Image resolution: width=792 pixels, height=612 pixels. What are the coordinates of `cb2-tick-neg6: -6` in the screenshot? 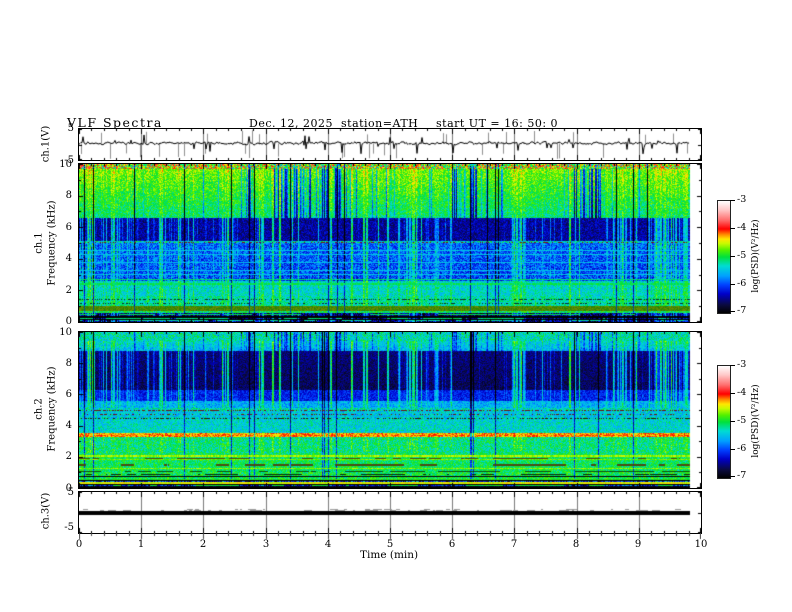 It's located at (742, 448).